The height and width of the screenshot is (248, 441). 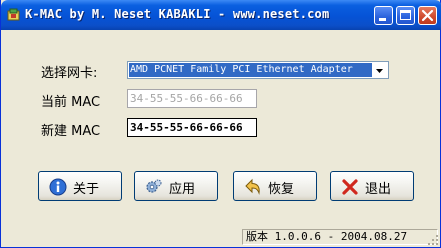 What do you see at coordinates (281, 189) in the screenshot?
I see `restore-button-label: 恢复` at bounding box center [281, 189].